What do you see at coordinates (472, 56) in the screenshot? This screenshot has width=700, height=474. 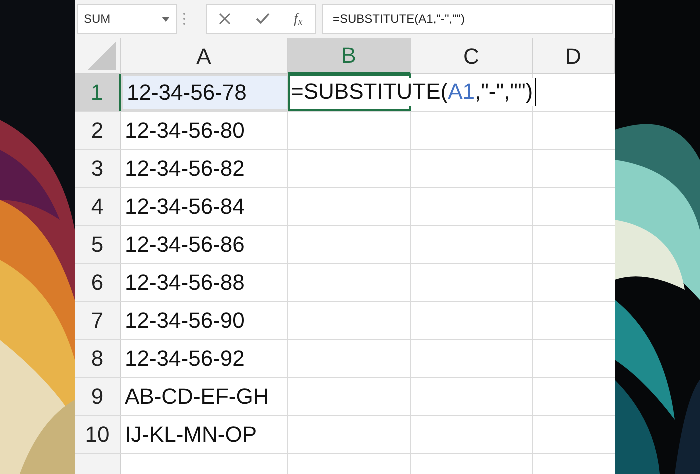 I see `column-header: C` at bounding box center [472, 56].